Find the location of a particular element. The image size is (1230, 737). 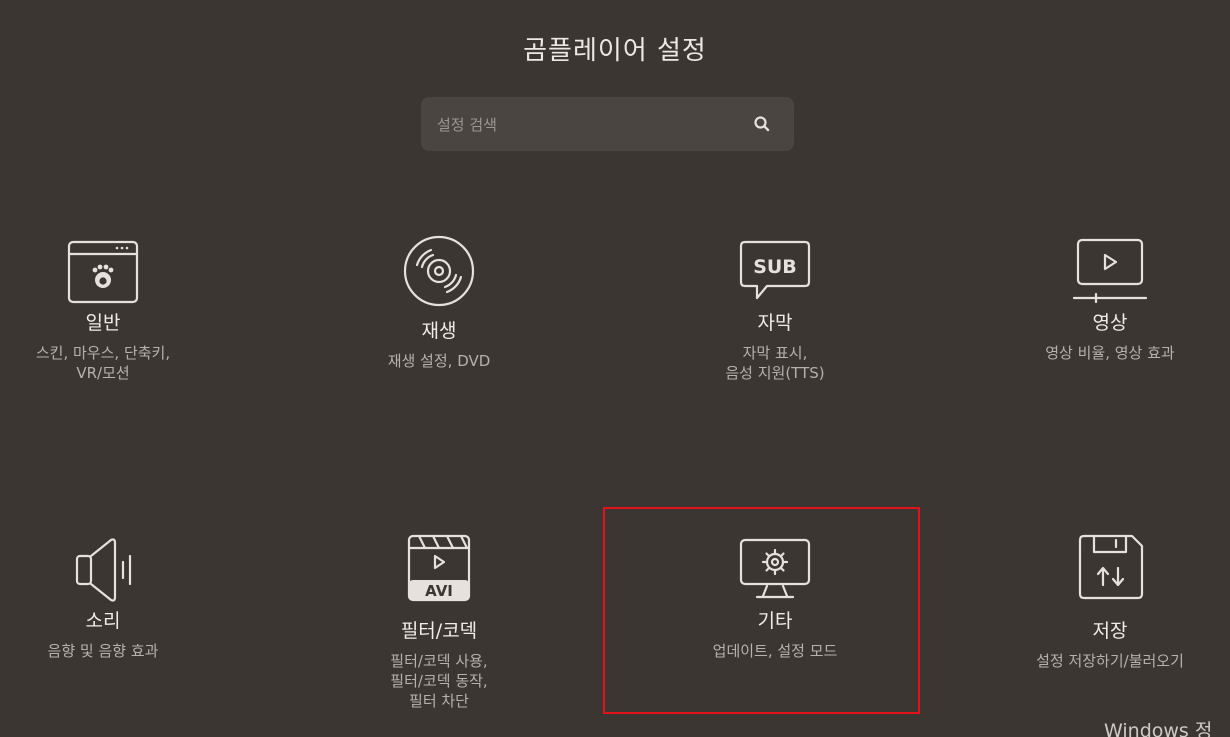

video-player-icon is located at coordinates (1110, 271).